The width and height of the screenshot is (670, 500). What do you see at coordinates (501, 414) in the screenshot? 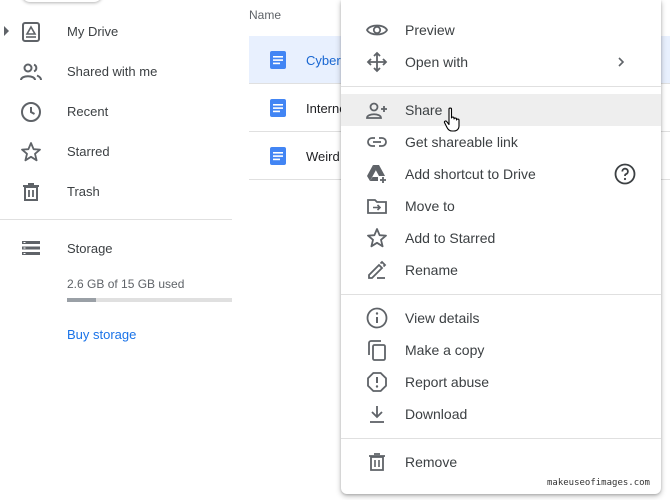
I see `menu-item-download: Download` at bounding box center [501, 414].